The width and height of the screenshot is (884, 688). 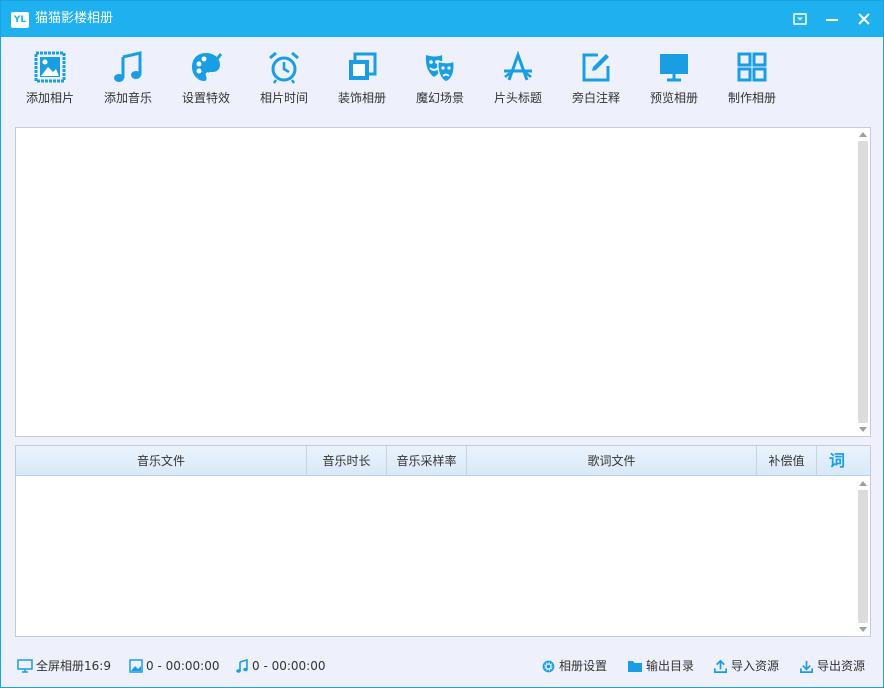 What do you see at coordinates (442, 19) in the screenshot?
I see `title-bar: YL 猫猫影楼相册` at bounding box center [442, 19].